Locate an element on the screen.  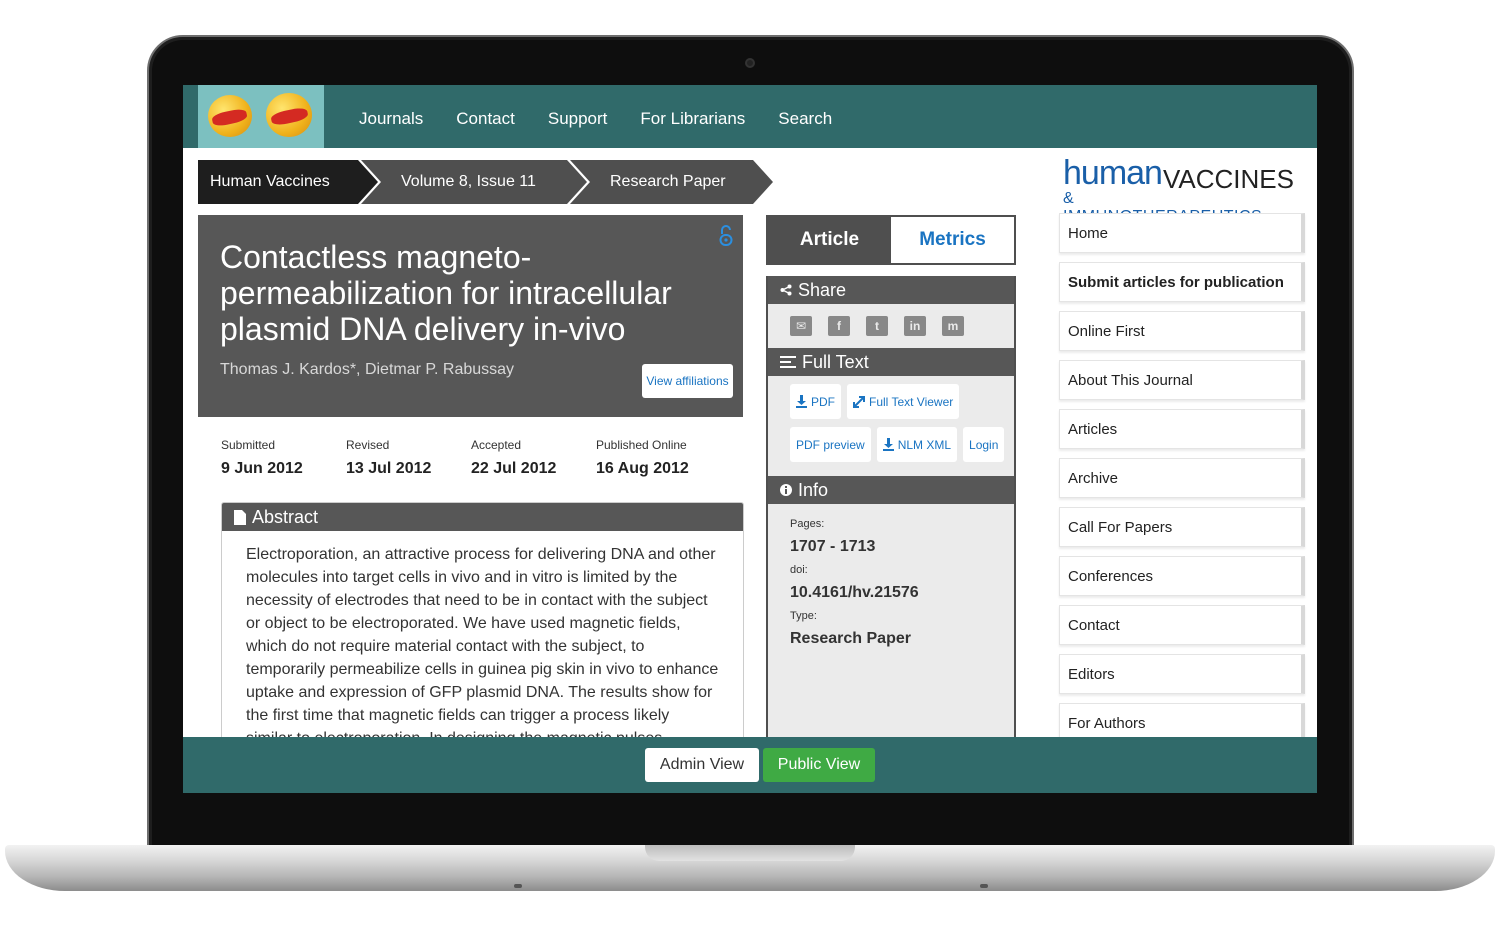
camera is located at coordinates (750, 63).